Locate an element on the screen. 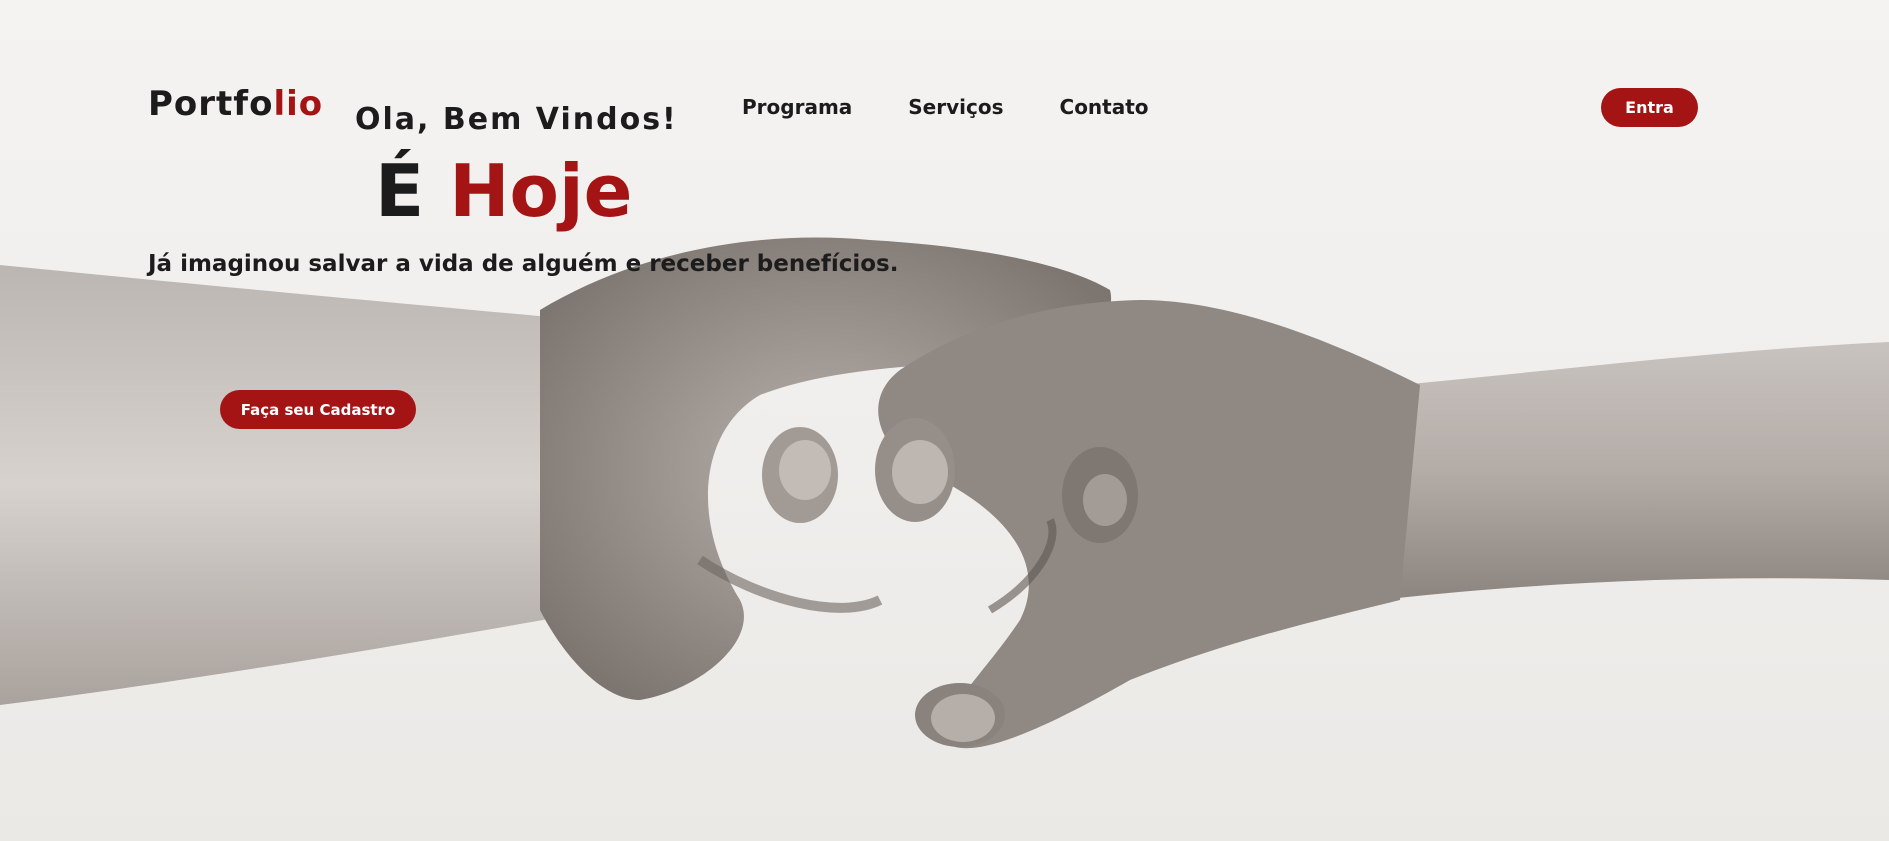 This screenshot has height=841, width=1889. nav-item-servicos: Serviços is located at coordinates (955, 107).